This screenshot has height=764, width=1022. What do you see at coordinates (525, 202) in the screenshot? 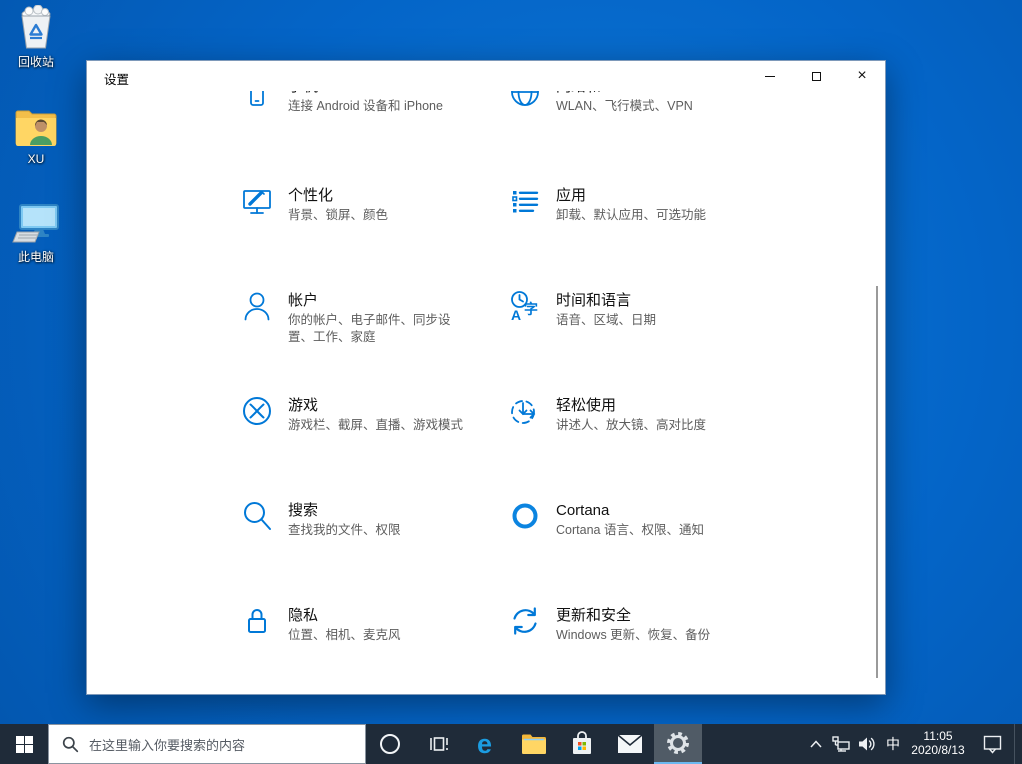
I see `apps-list-icon` at bounding box center [525, 202].